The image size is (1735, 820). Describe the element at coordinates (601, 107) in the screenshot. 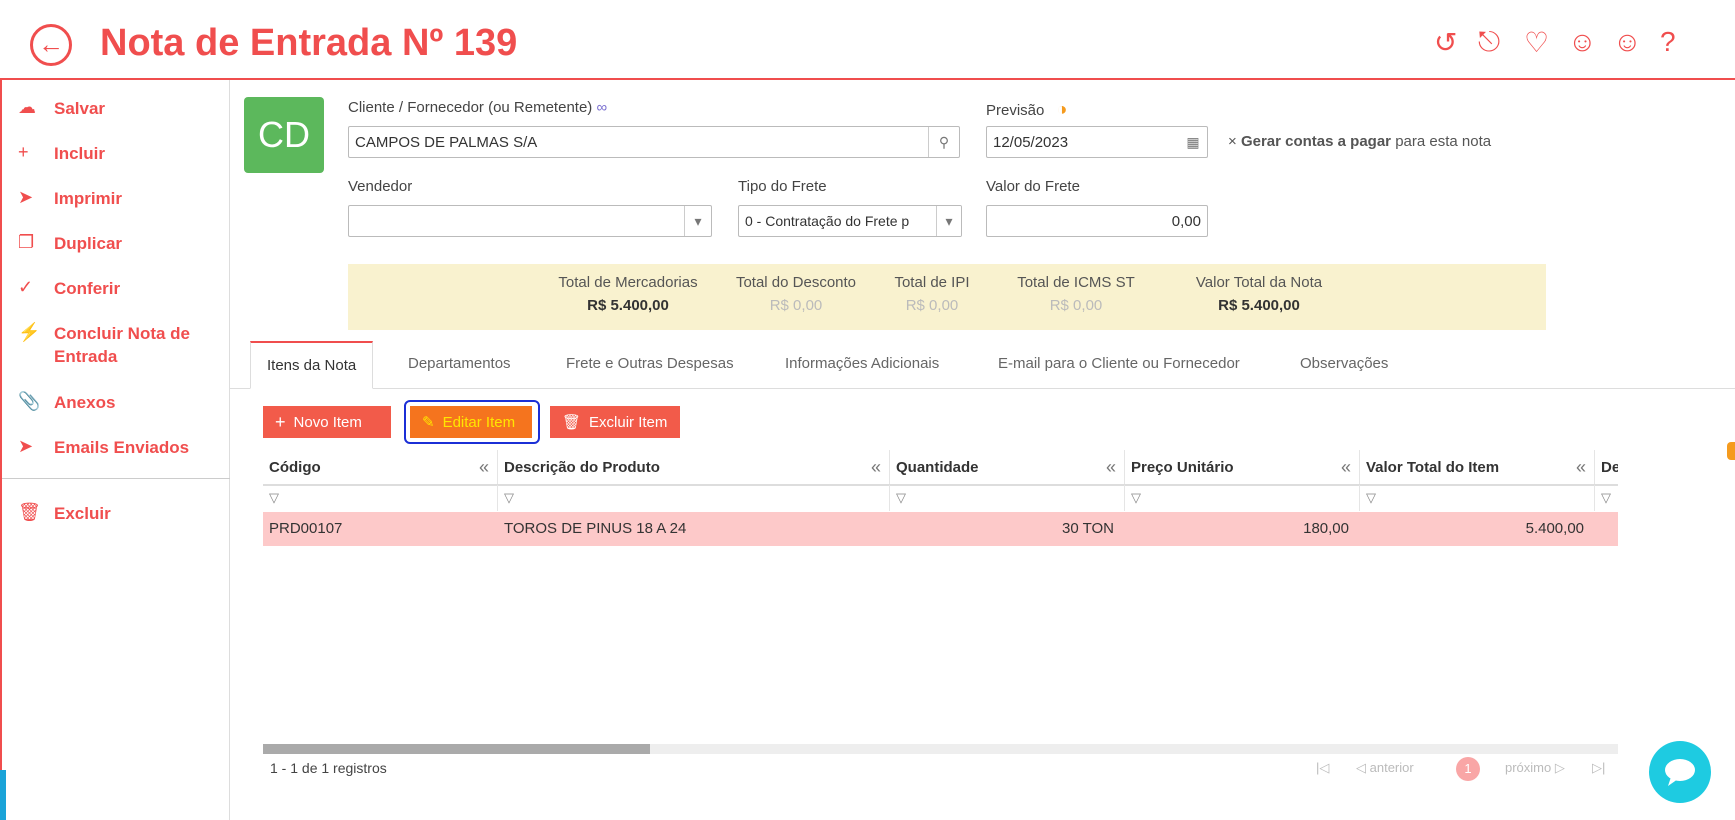

I see `link-icon: ∞` at that location.